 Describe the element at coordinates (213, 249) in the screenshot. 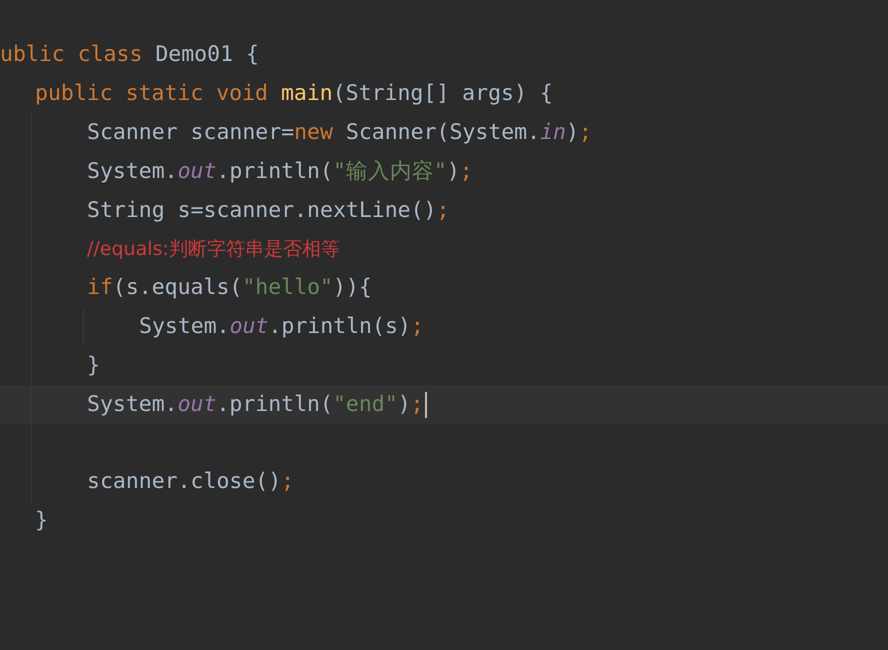

I see `code-line: //equals:判断字符串是否相等` at that location.